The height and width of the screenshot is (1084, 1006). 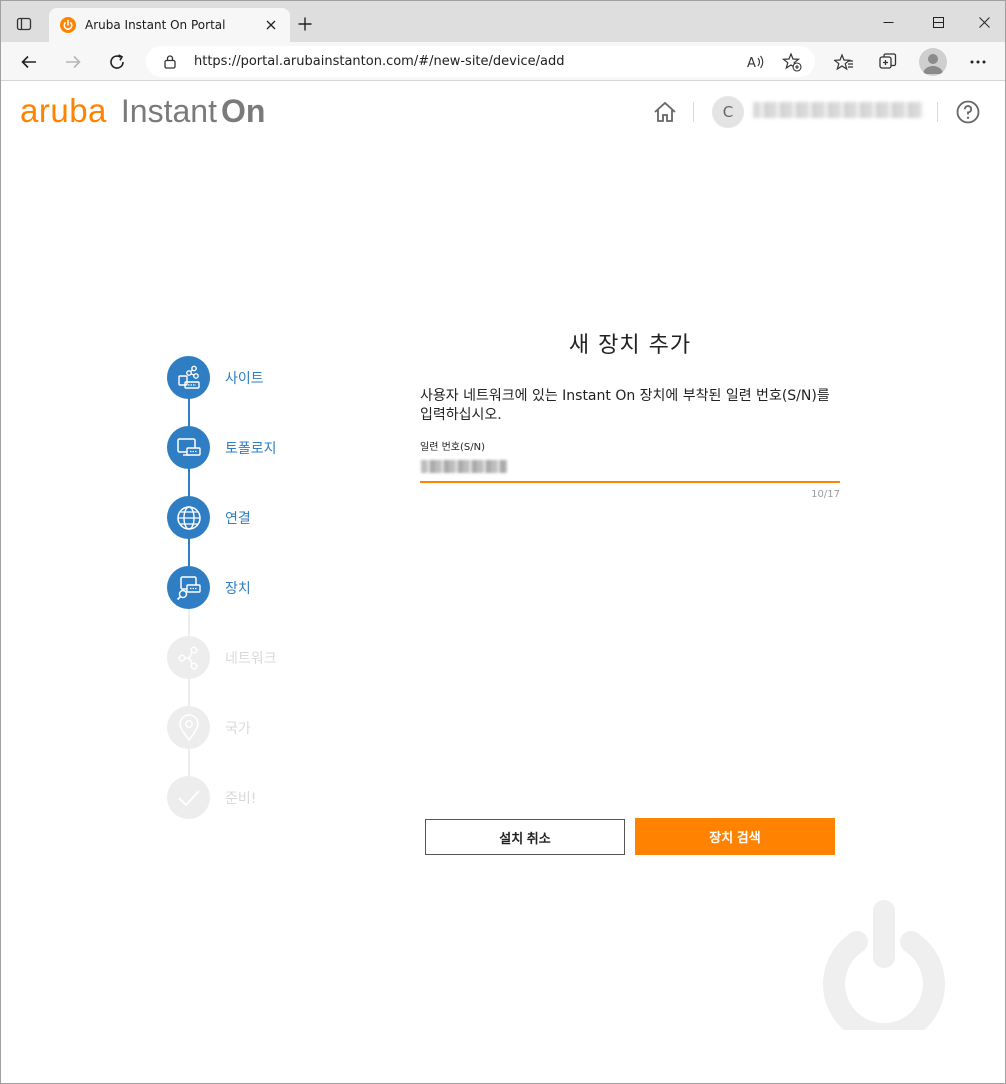 I want to click on globe-icon, so click(x=188, y=517).